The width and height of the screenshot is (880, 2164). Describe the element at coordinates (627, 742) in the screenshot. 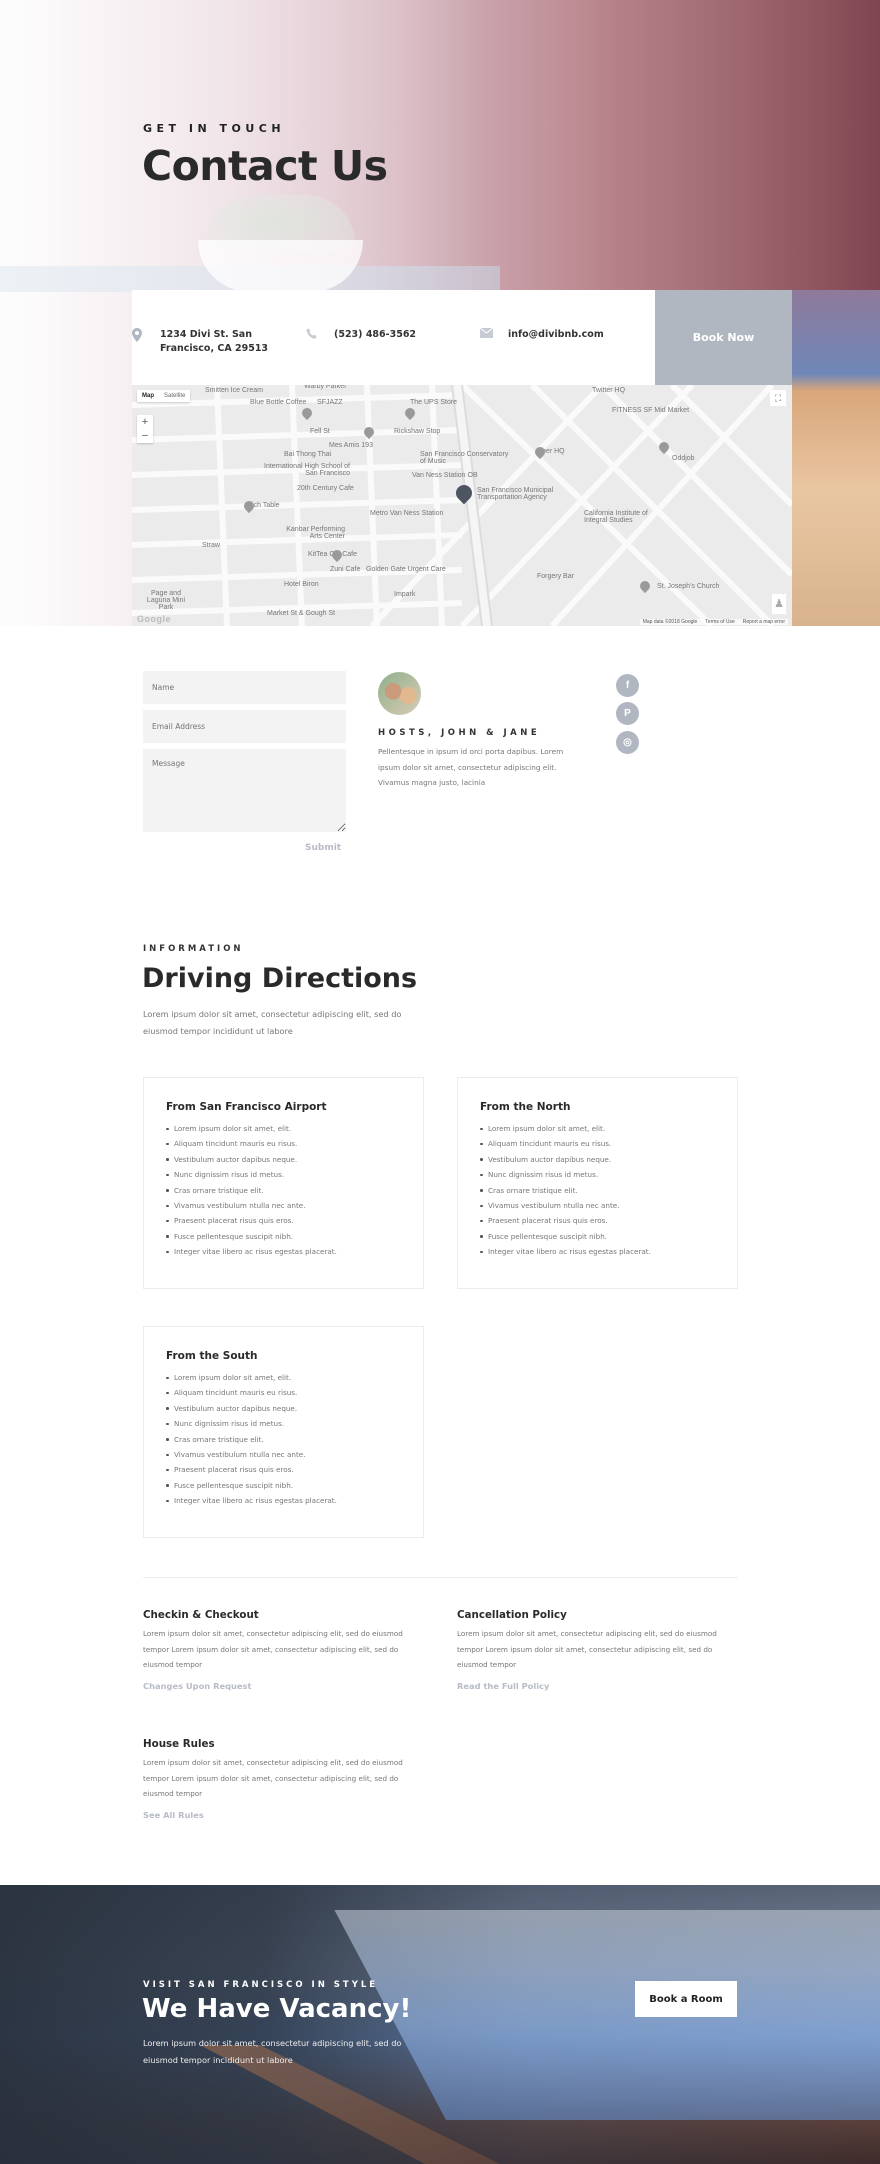

I see `instagram-icon: ◎` at that location.